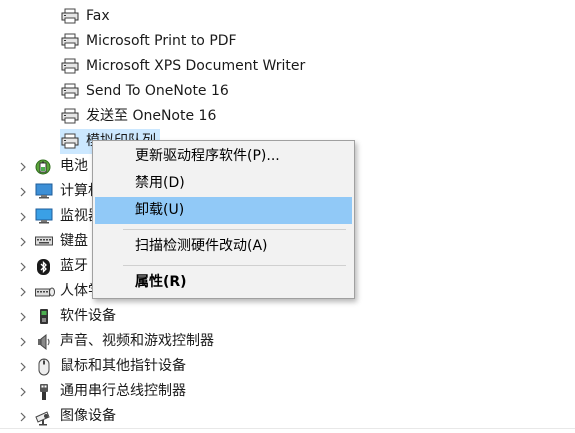 This screenshot has width=575, height=433. What do you see at coordinates (44, 291) in the screenshot?
I see `hid-icon` at bounding box center [44, 291].